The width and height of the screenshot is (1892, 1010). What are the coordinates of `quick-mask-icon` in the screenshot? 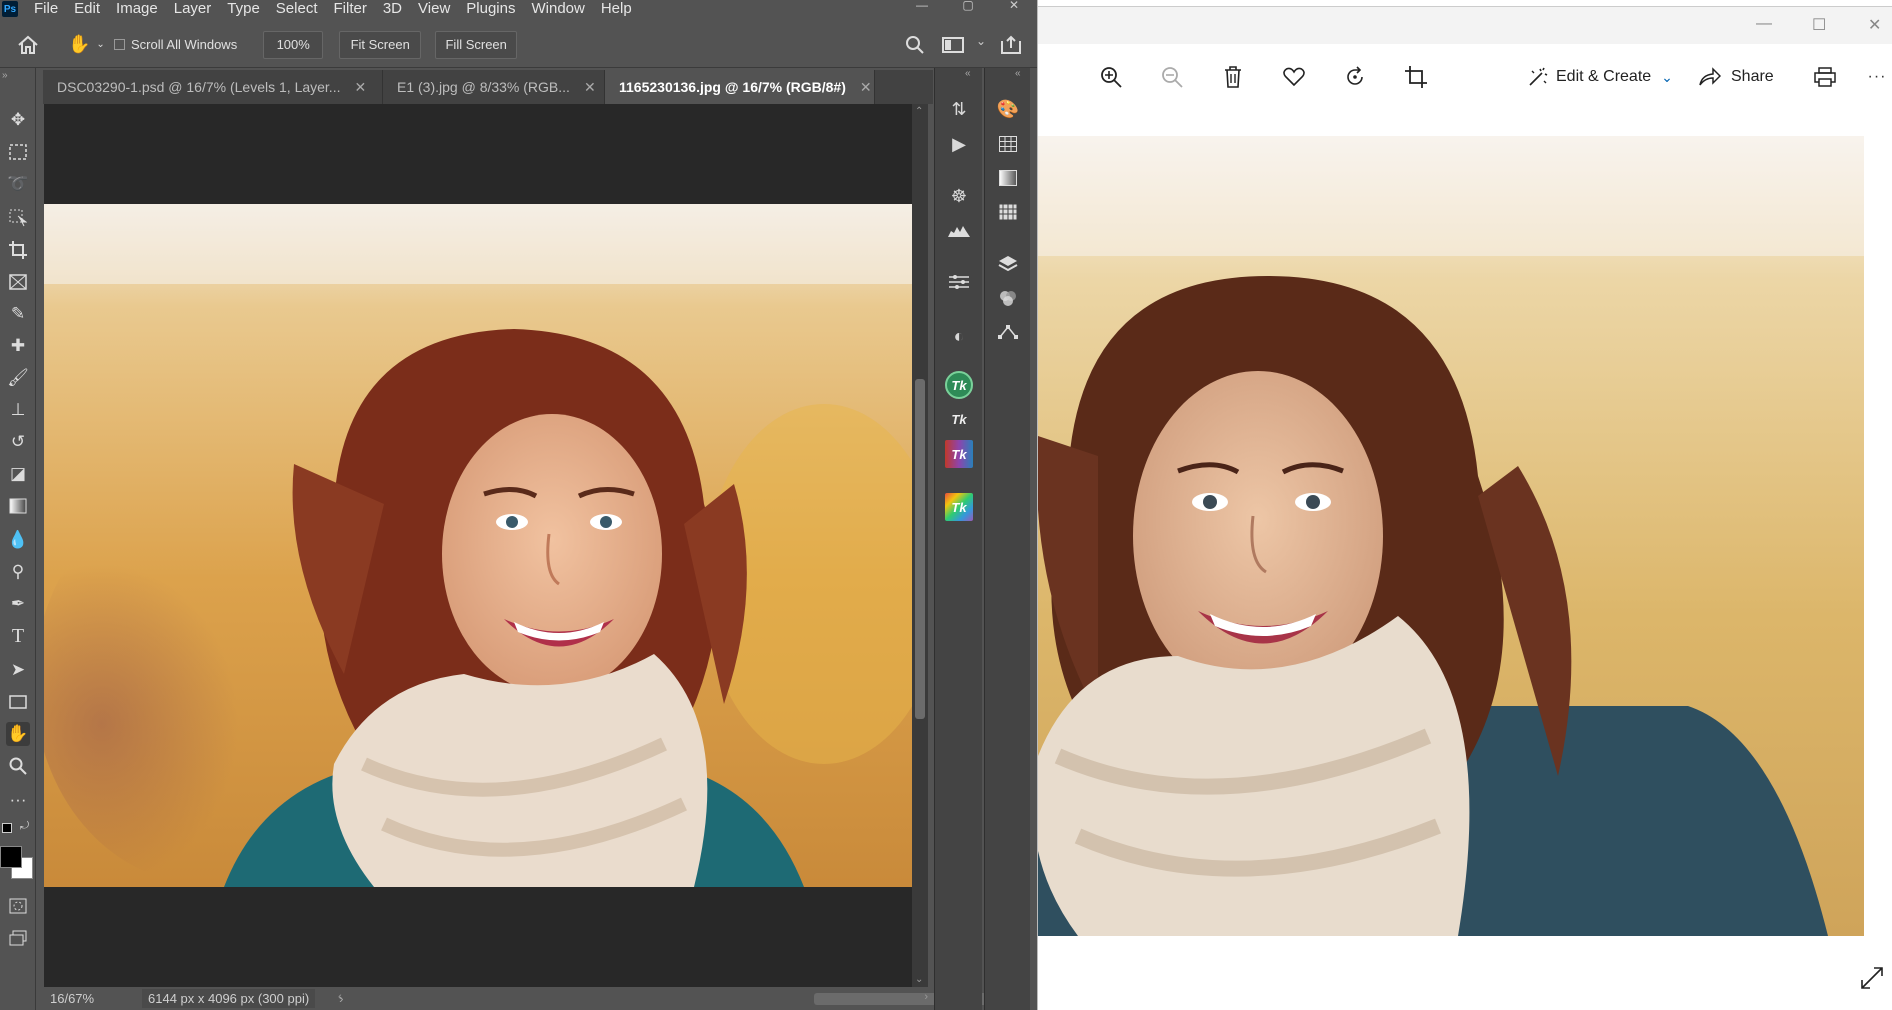 It's located at (18, 906).